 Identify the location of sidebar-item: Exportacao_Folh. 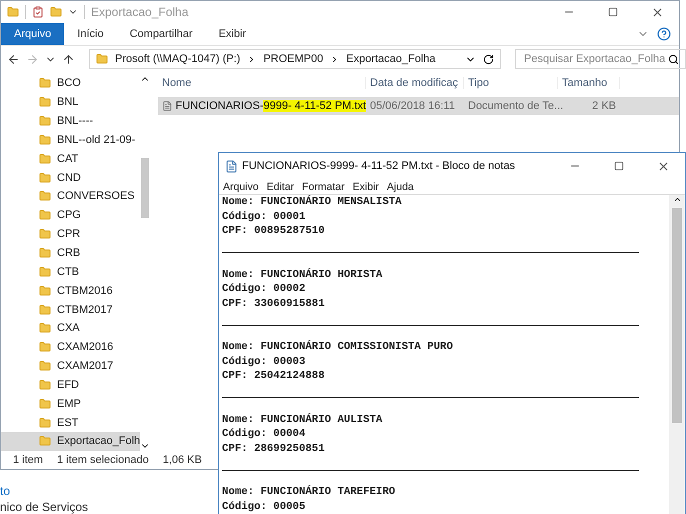
(70, 441).